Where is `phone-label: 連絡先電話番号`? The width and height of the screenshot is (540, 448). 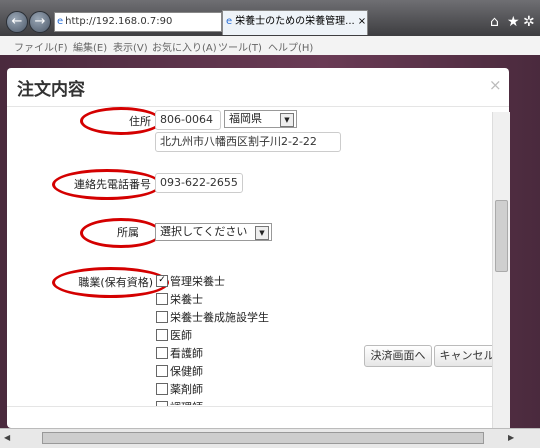
phone-label: 連絡先電話番号 is located at coordinates (112, 184).